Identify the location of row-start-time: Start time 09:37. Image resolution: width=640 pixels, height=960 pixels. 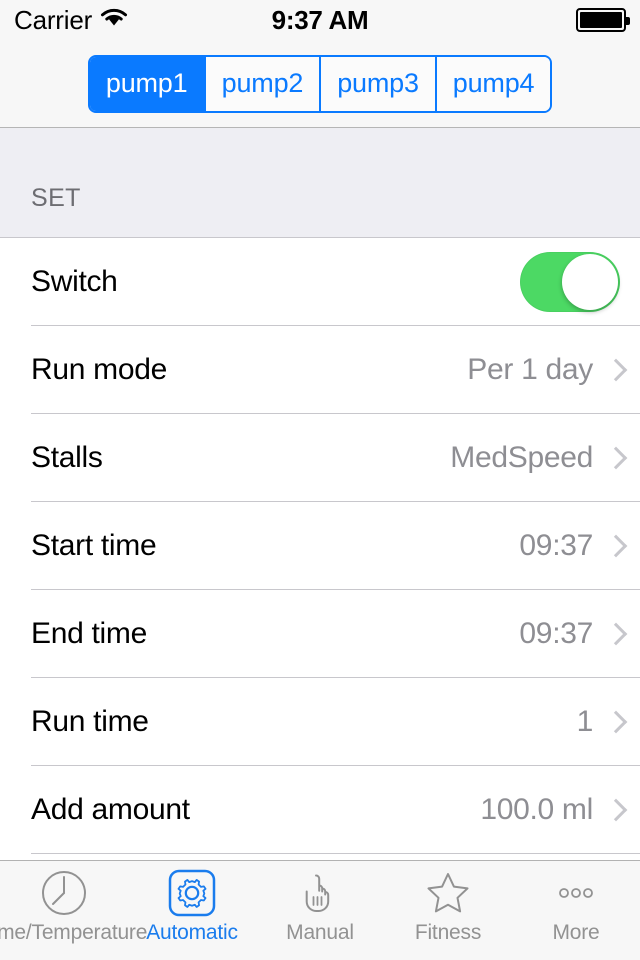
(320, 546).